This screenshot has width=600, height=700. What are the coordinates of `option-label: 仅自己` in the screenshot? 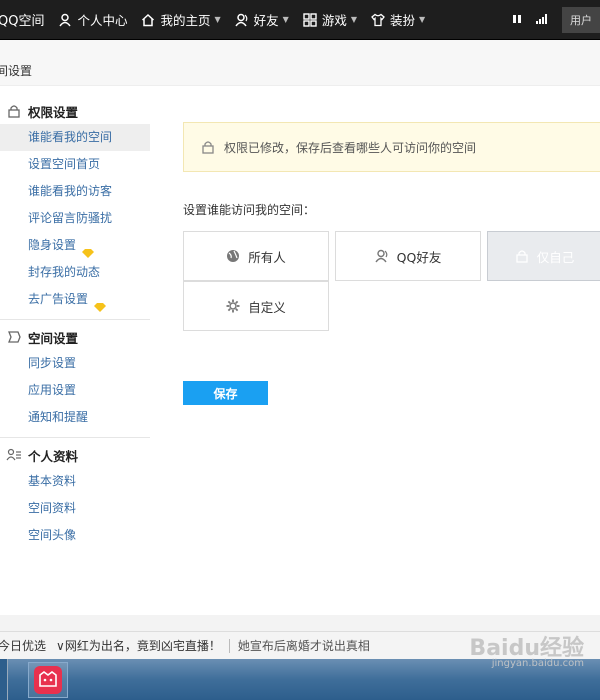 It's located at (555, 257).